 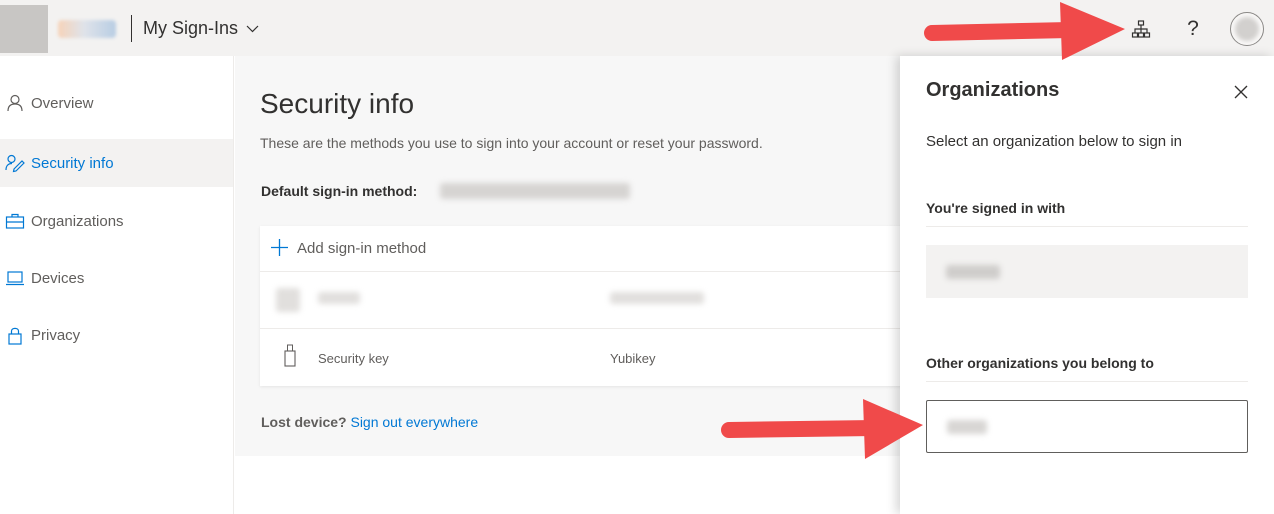 I want to click on app-launcher-button, so click(x=24, y=29).